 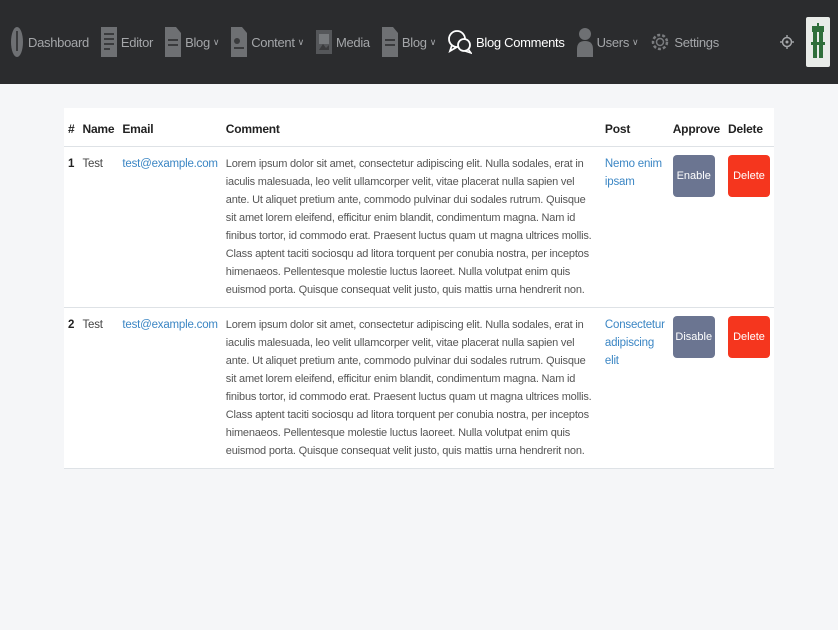 I want to click on approve-cell: Enable, so click(x=696, y=227).